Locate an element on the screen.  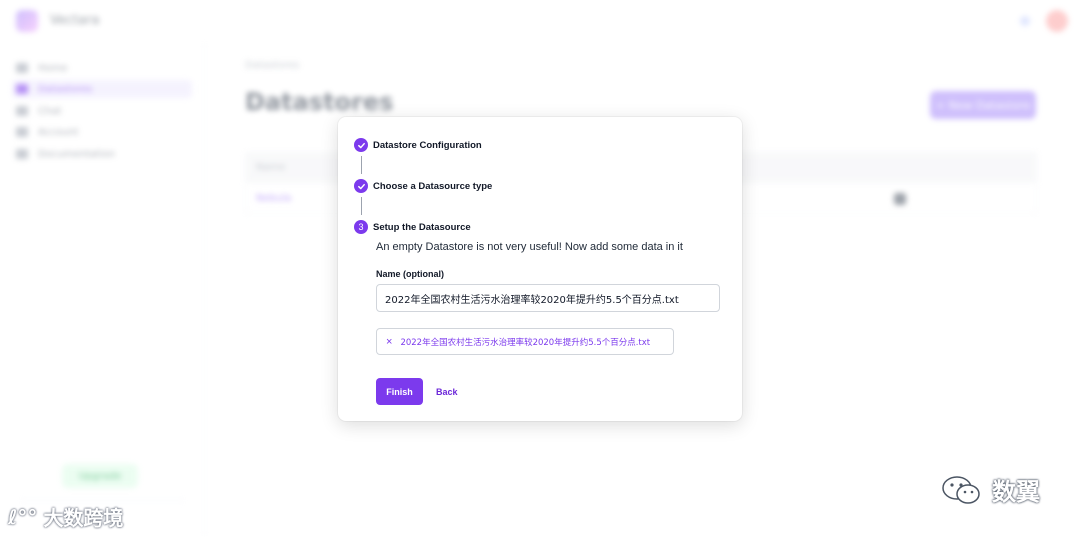
uploaded-file-chip: × 2022年全国农村生活污水治理率较2020年提升约5.5个百分点.txt is located at coordinates (525, 341).